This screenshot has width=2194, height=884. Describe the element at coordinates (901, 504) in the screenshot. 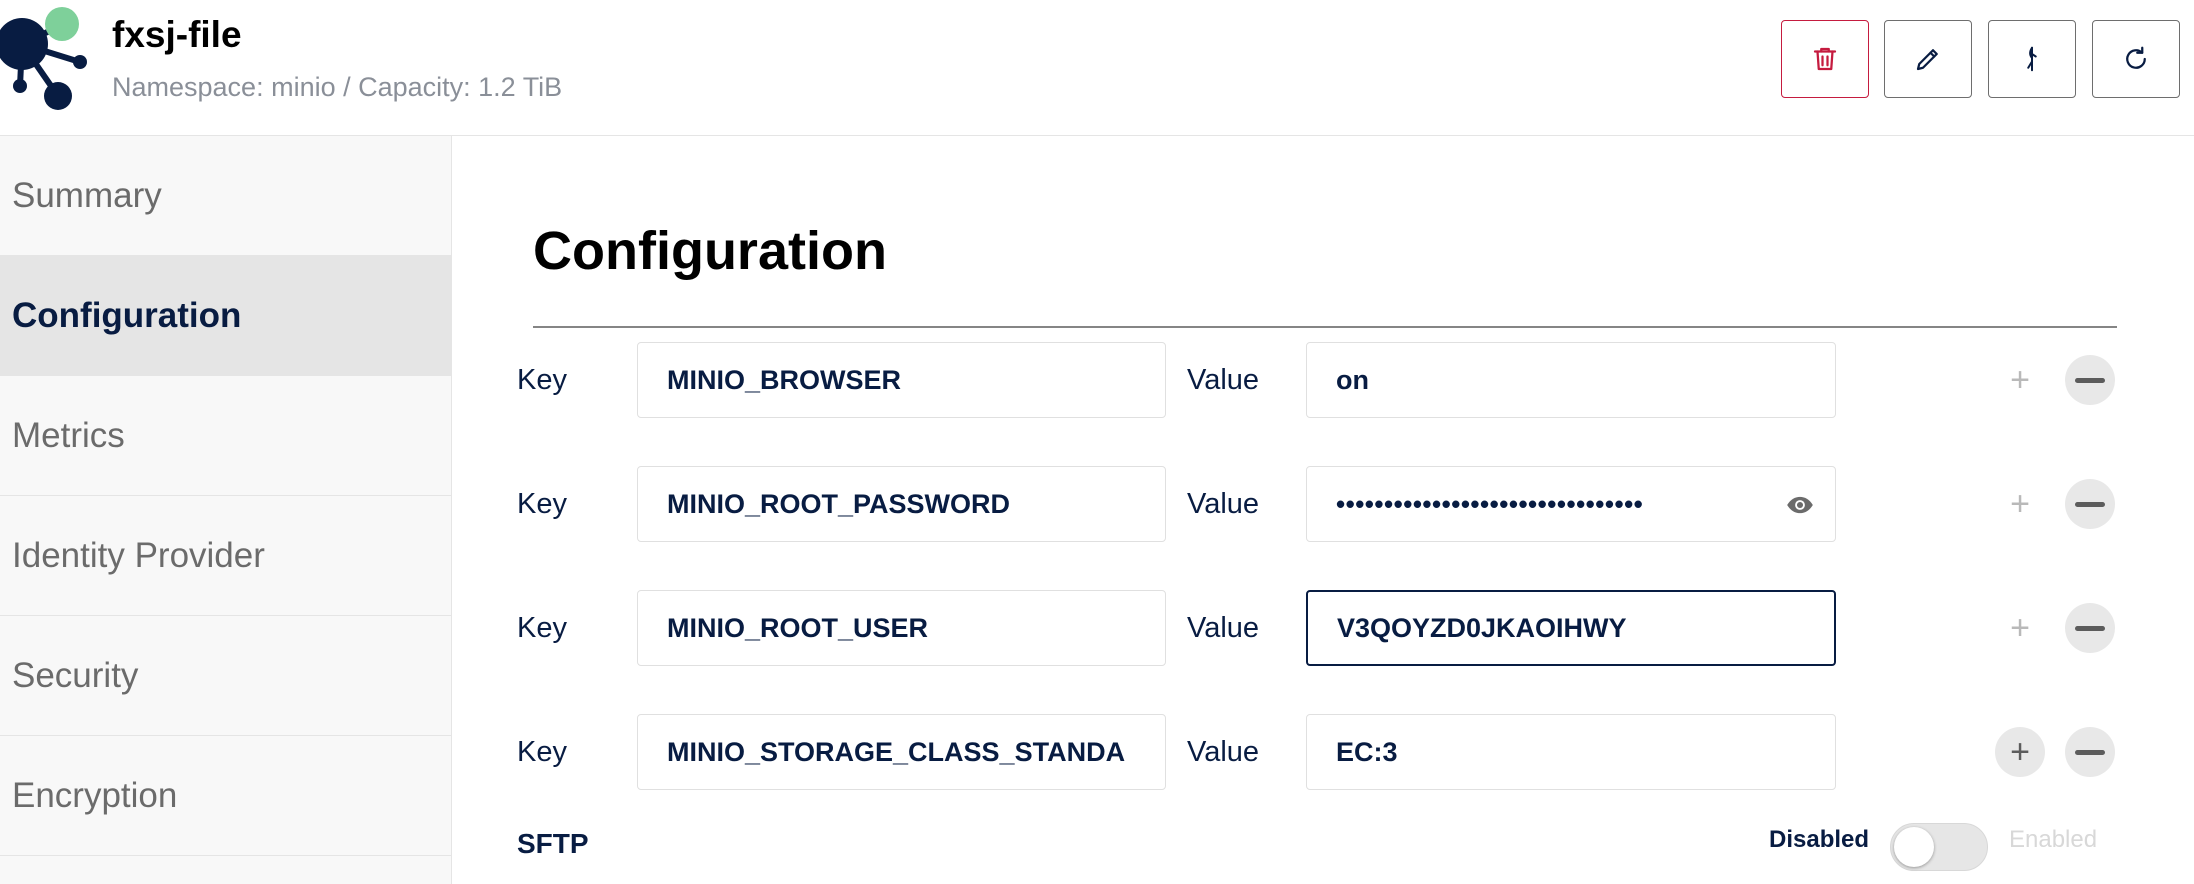

I see `config-key-input: MINIO_ROOT_PASSWORD` at that location.